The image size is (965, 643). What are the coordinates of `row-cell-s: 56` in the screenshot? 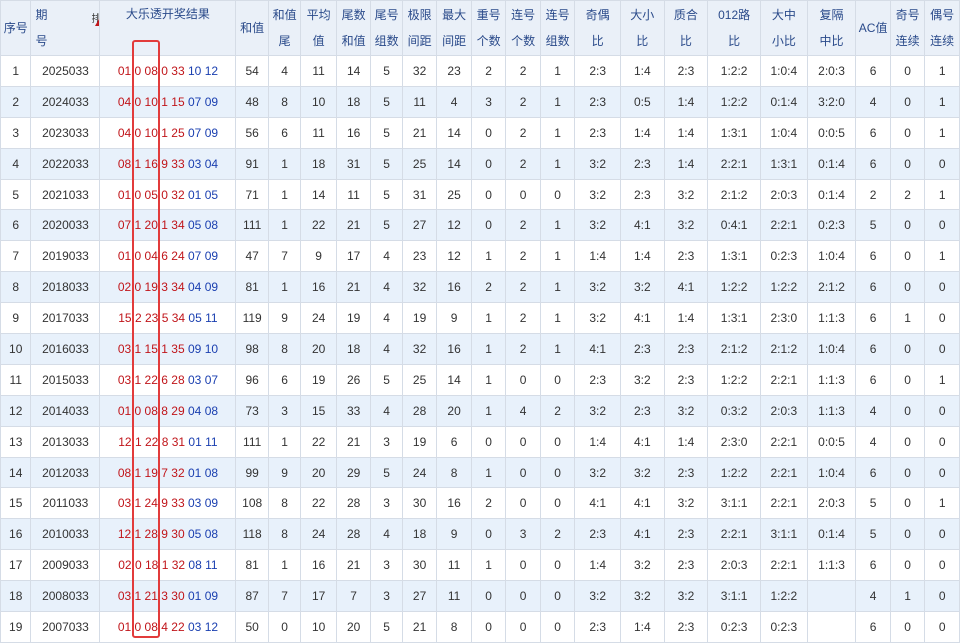 It's located at (252, 132).